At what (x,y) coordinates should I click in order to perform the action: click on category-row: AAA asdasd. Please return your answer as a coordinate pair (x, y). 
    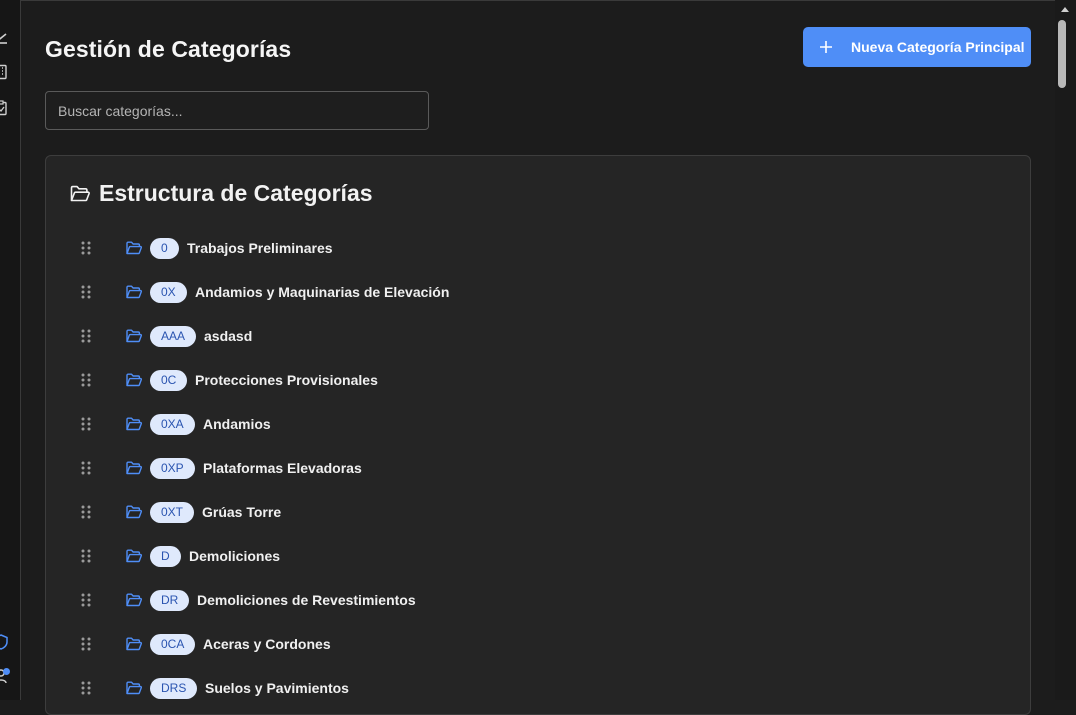
    Looking at the image, I should click on (538, 336).